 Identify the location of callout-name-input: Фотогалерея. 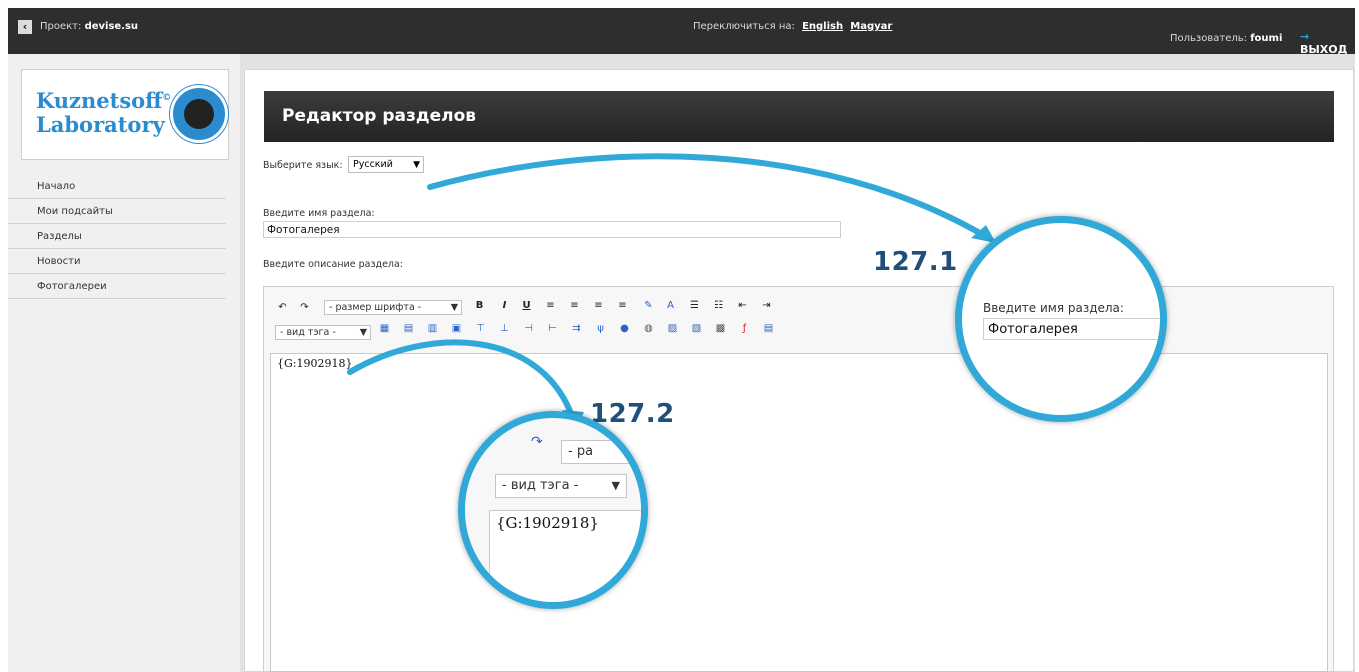
(1071, 329).